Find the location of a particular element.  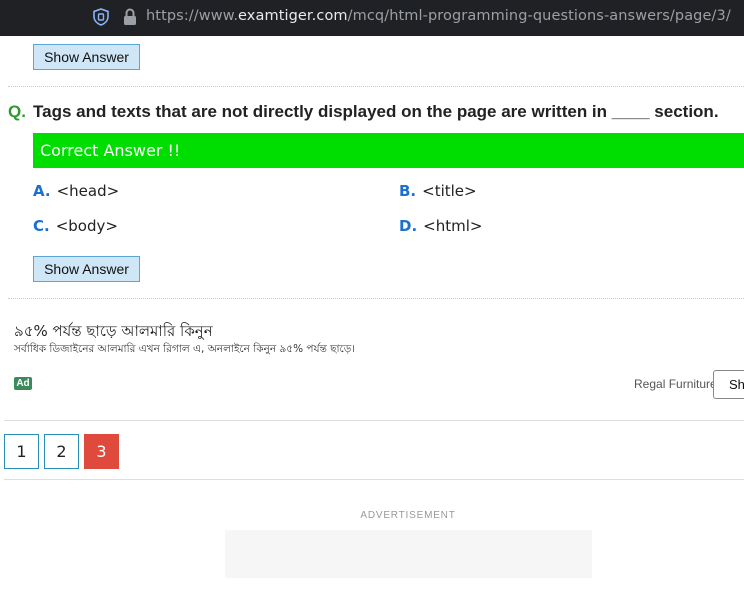

correct-answer-banner: Correct Answer !! is located at coordinates (388, 150).